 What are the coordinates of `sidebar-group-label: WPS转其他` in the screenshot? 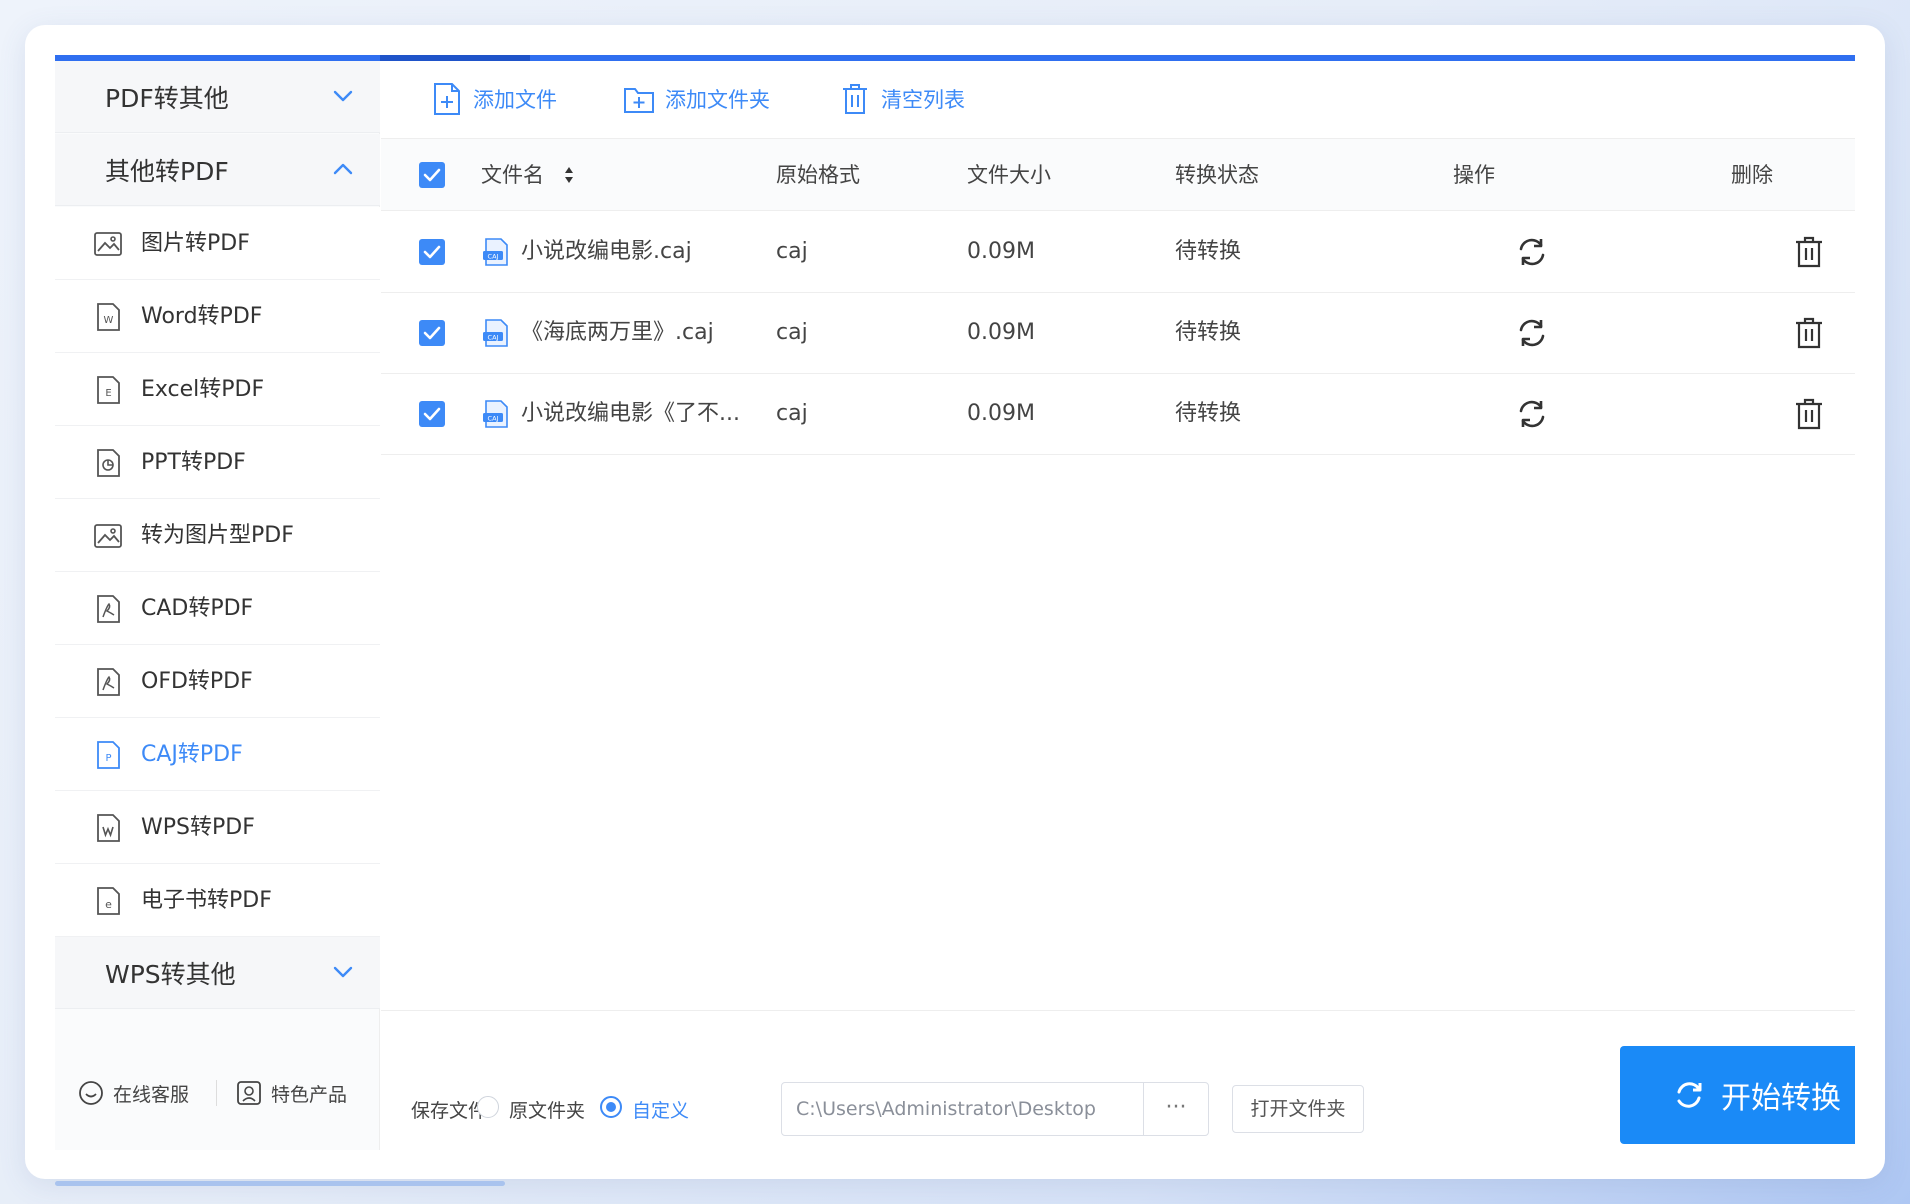 It's located at (170, 974).